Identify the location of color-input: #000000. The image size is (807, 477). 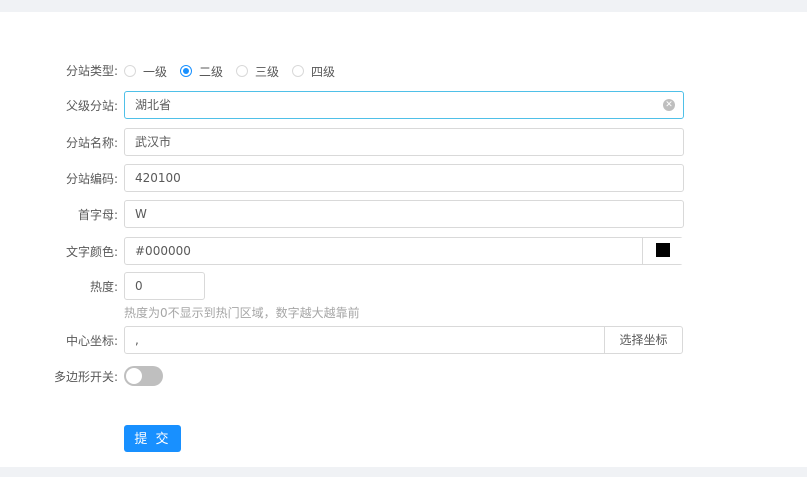
(403, 251).